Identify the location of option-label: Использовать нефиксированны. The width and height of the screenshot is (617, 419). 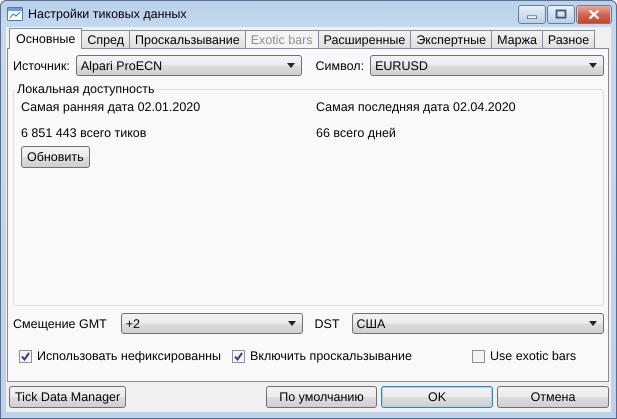
(129, 356).